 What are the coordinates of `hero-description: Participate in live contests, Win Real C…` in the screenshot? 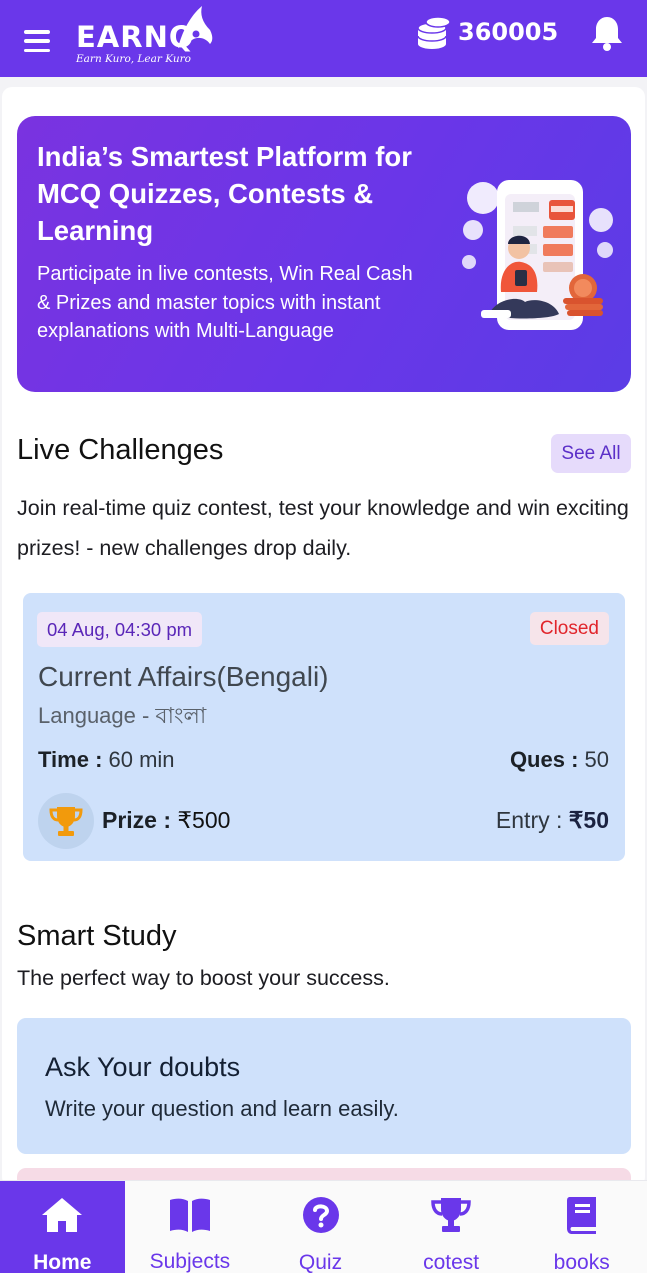 It's located at (225, 302).